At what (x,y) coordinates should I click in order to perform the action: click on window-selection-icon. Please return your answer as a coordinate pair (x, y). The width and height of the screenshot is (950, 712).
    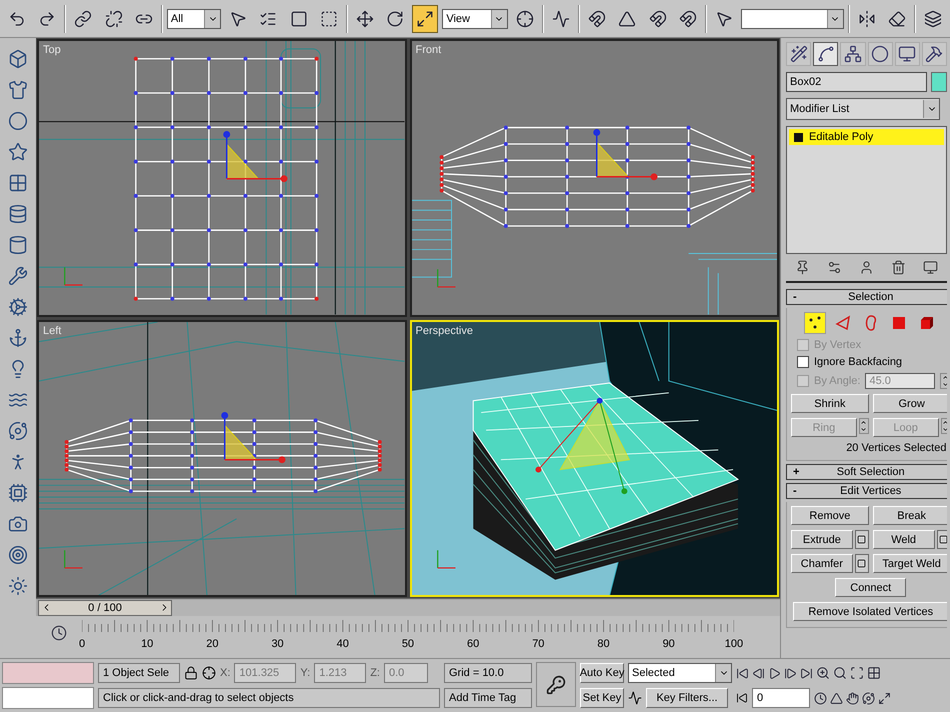
    Looking at the image, I should click on (329, 19).